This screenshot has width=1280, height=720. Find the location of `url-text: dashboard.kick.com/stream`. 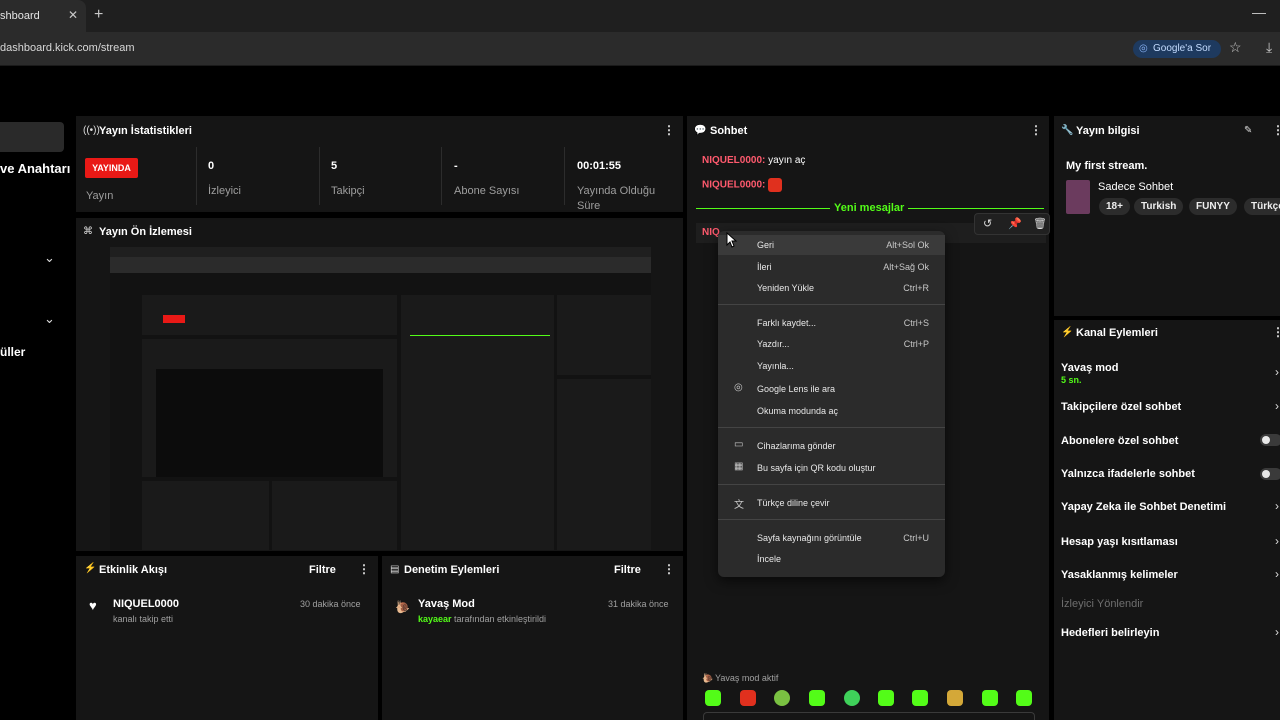

url-text: dashboard.kick.com/stream is located at coordinates (67, 48).